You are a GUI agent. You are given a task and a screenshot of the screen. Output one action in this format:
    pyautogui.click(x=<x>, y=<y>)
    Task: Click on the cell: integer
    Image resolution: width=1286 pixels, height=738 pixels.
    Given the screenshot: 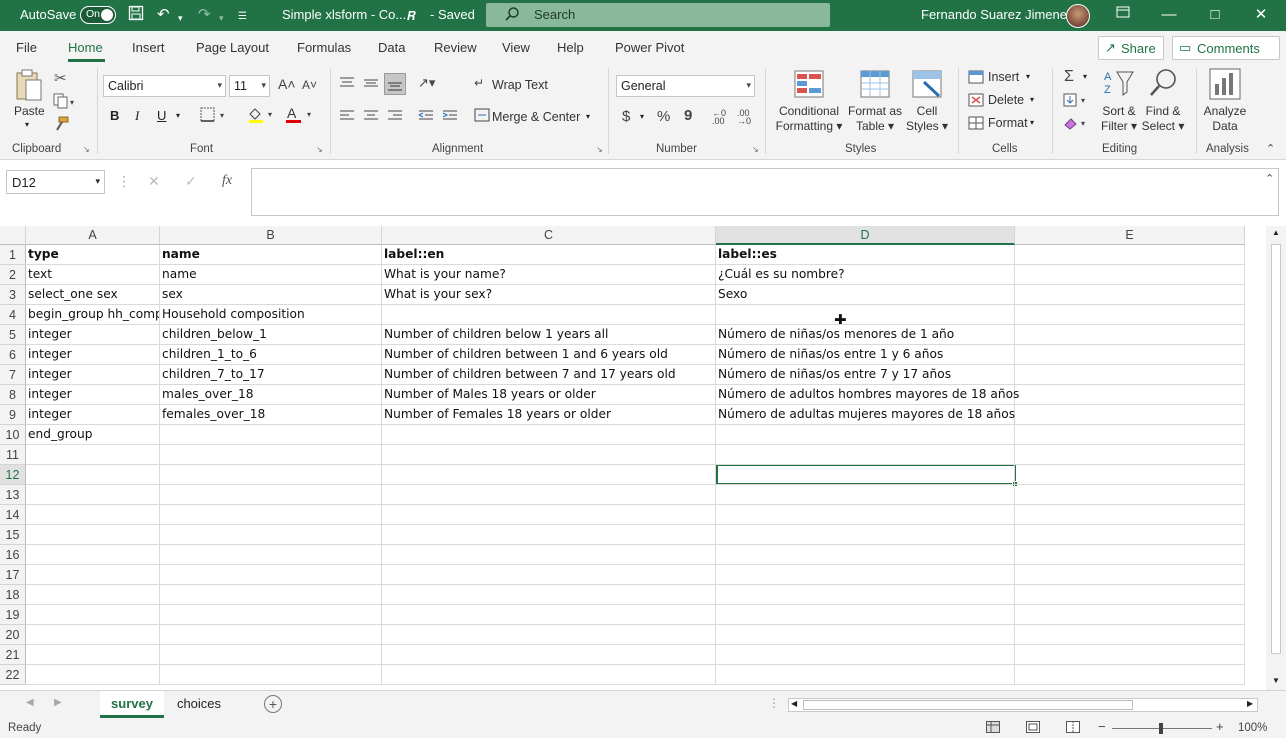 What is the action you would take?
    pyautogui.click(x=93, y=375)
    